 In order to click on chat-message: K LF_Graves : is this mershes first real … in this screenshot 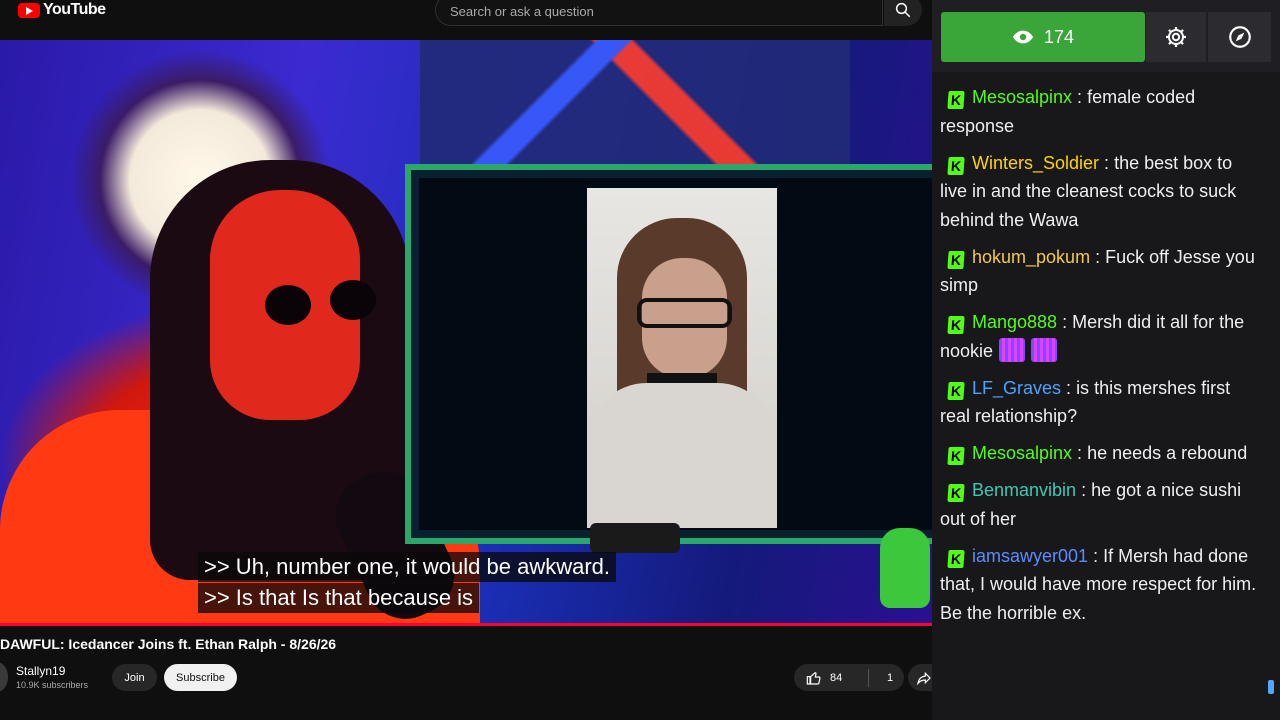, I will do `click(1101, 402)`.